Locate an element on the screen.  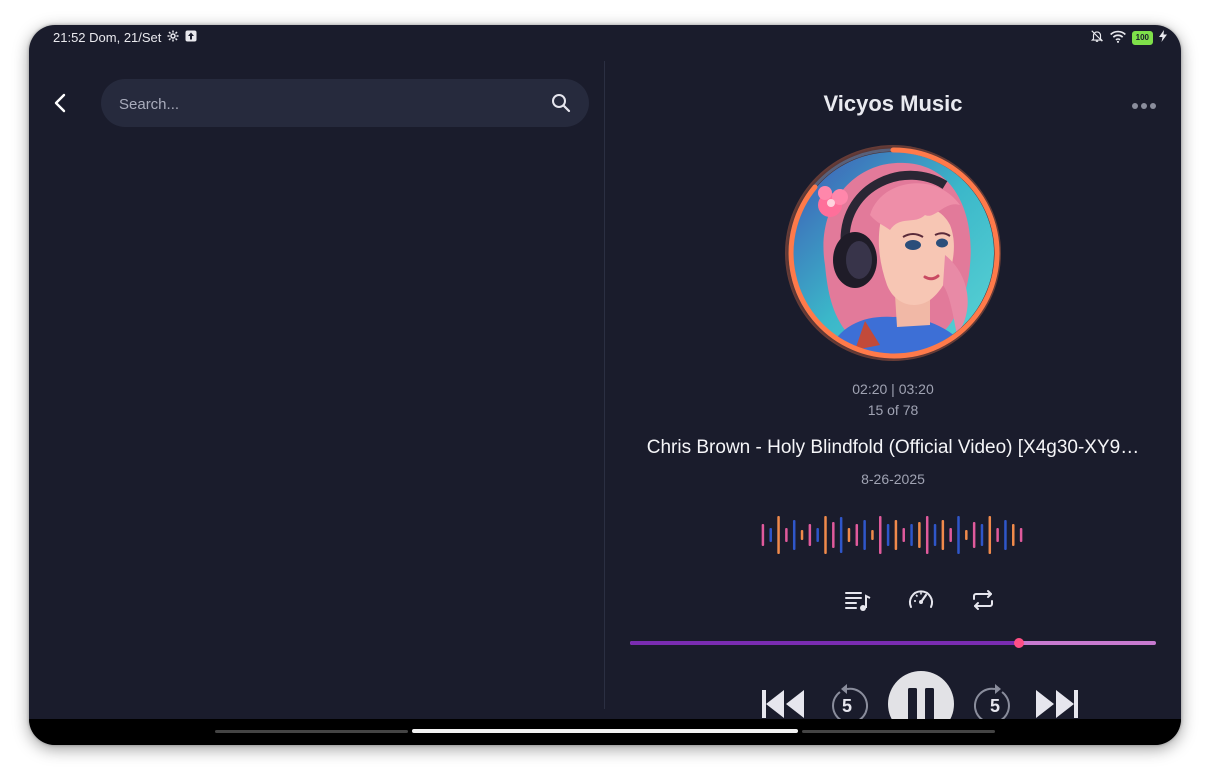
home-gesture-handle is located at coordinates (605, 731).